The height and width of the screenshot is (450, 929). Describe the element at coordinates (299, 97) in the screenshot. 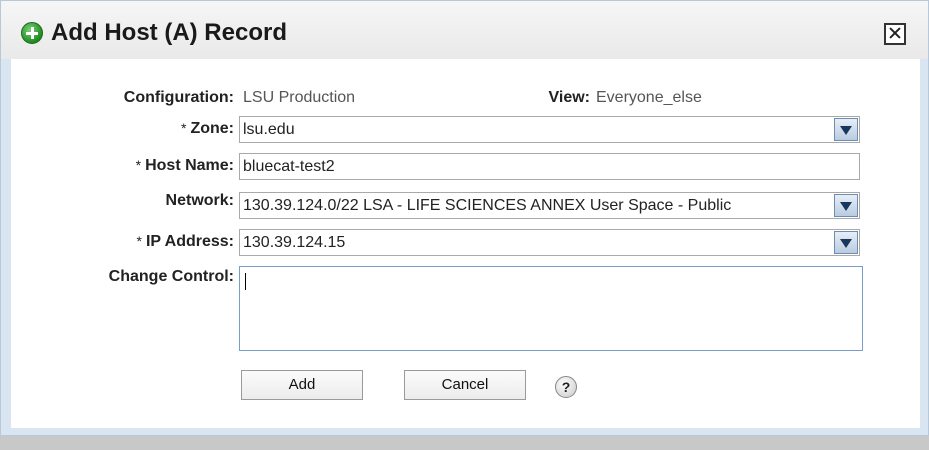

I see `configuration-value: LSU Production` at that location.